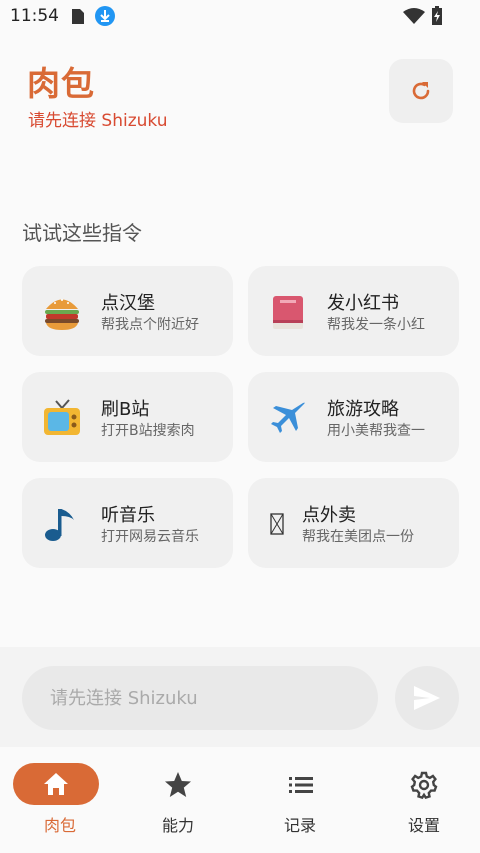 The width and height of the screenshot is (480, 853). Describe the element at coordinates (376, 325) in the screenshot. I see `card-desc: 帮我发一条小红` at that location.